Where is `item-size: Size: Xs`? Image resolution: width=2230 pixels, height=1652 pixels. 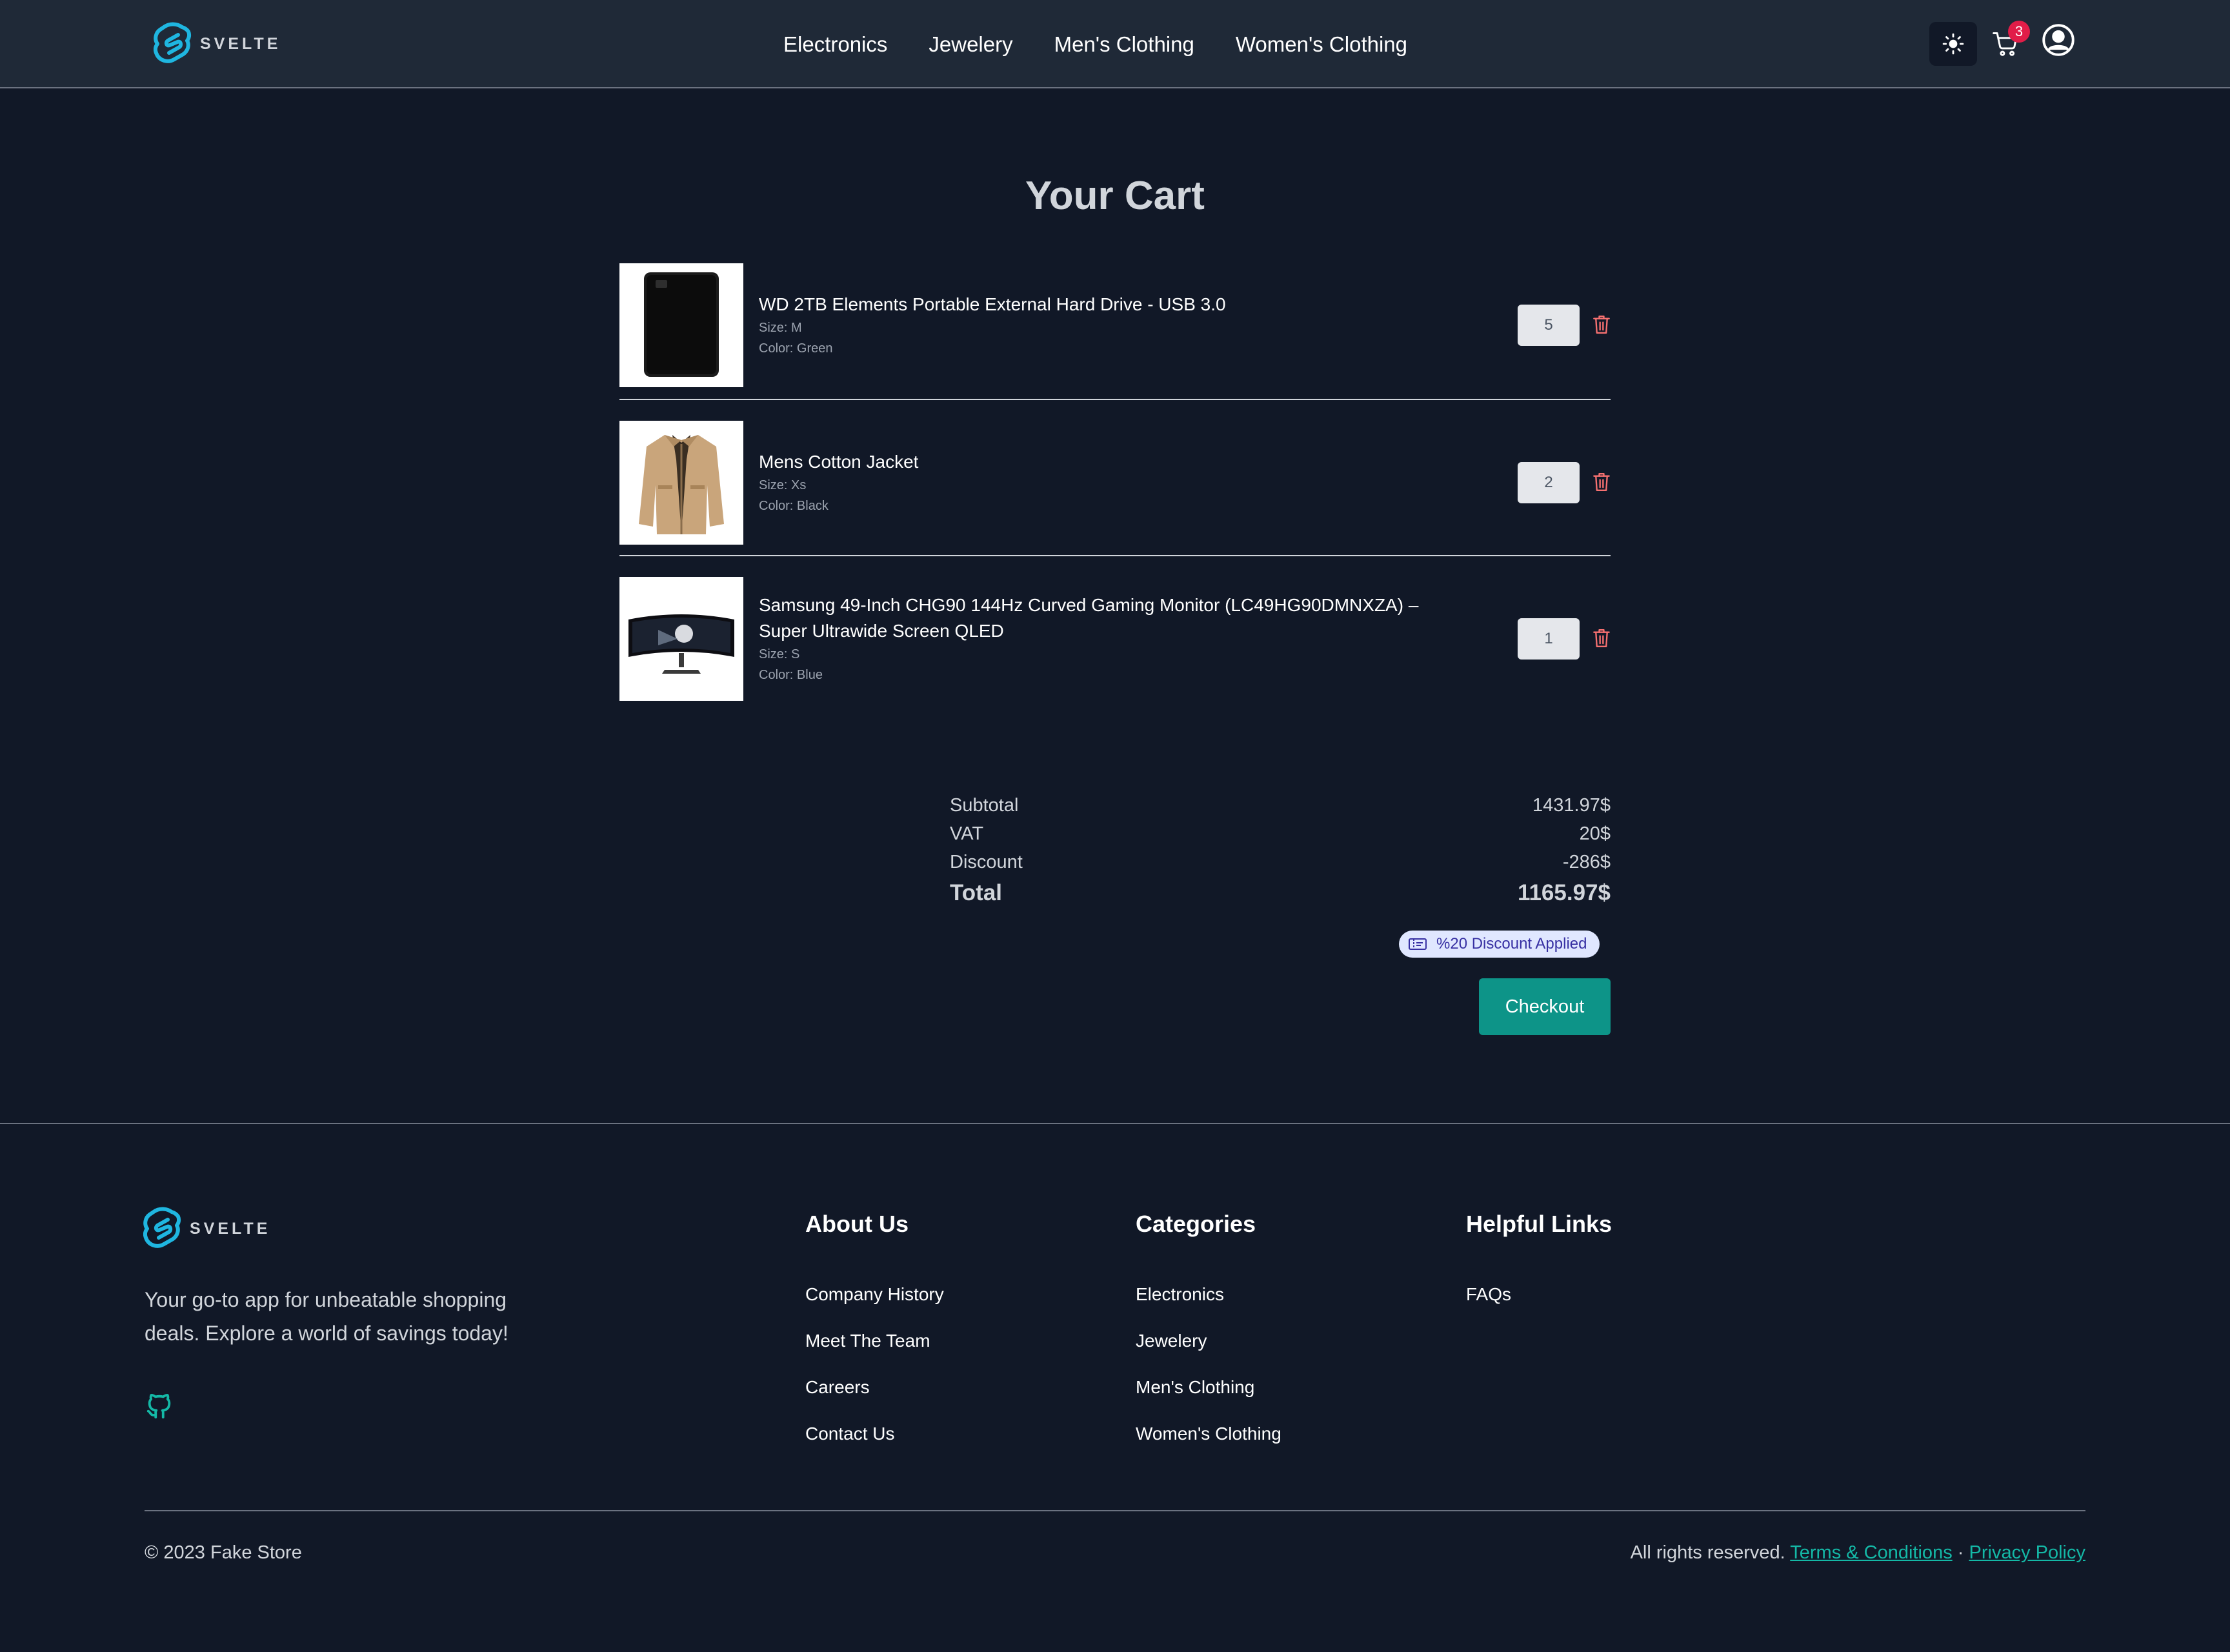 item-size: Size: Xs is located at coordinates (783, 485).